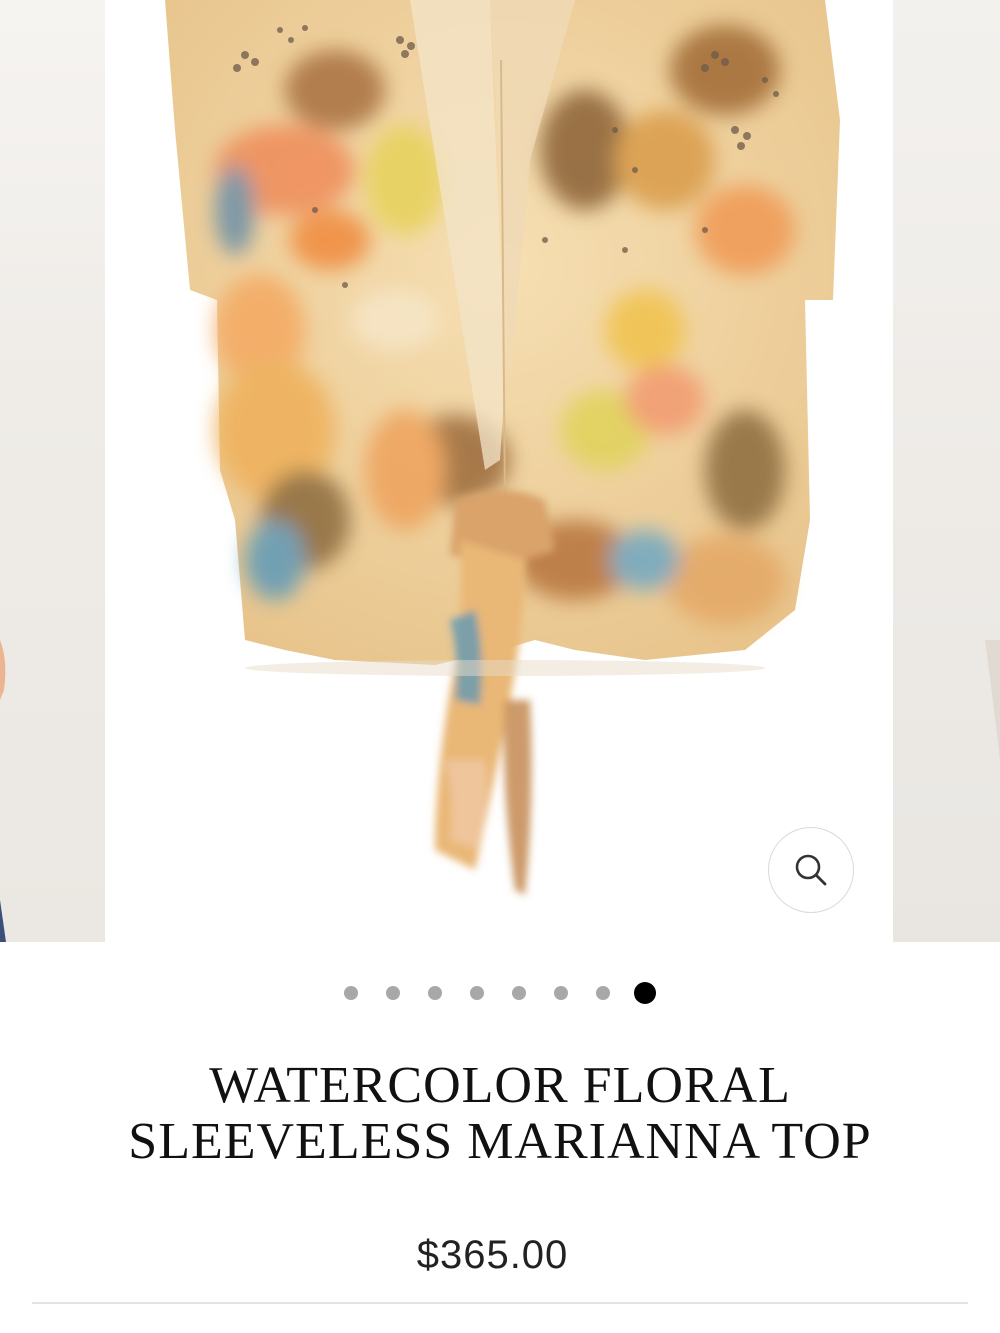 This screenshot has width=1000, height=1333. I want to click on zoom-button, so click(811, 870).